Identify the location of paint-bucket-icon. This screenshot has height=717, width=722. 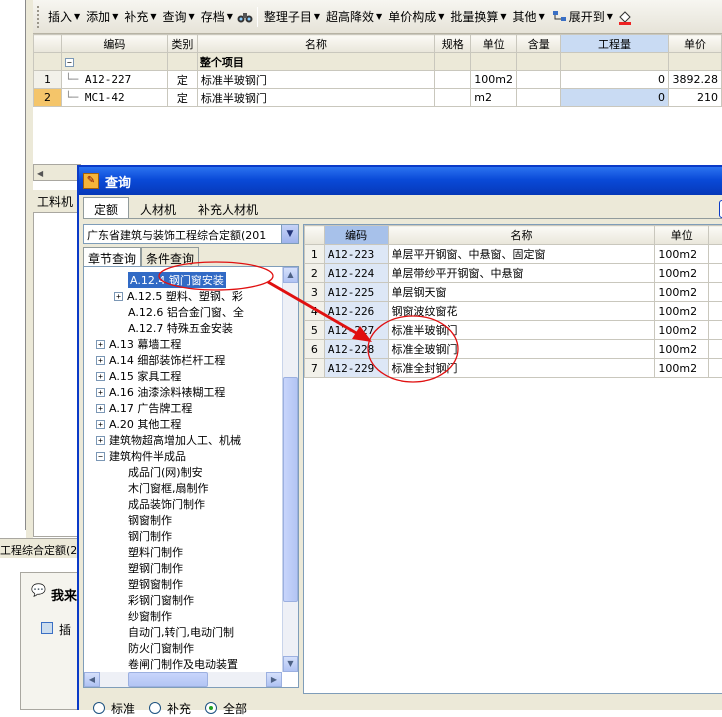
(625, 17).